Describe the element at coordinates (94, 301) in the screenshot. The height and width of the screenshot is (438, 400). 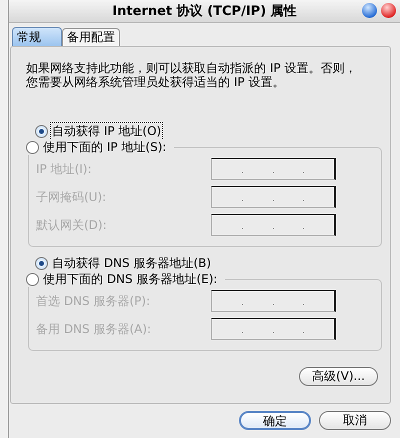
I see `field-label: 首选 DNS 服务器(P):` at that location.